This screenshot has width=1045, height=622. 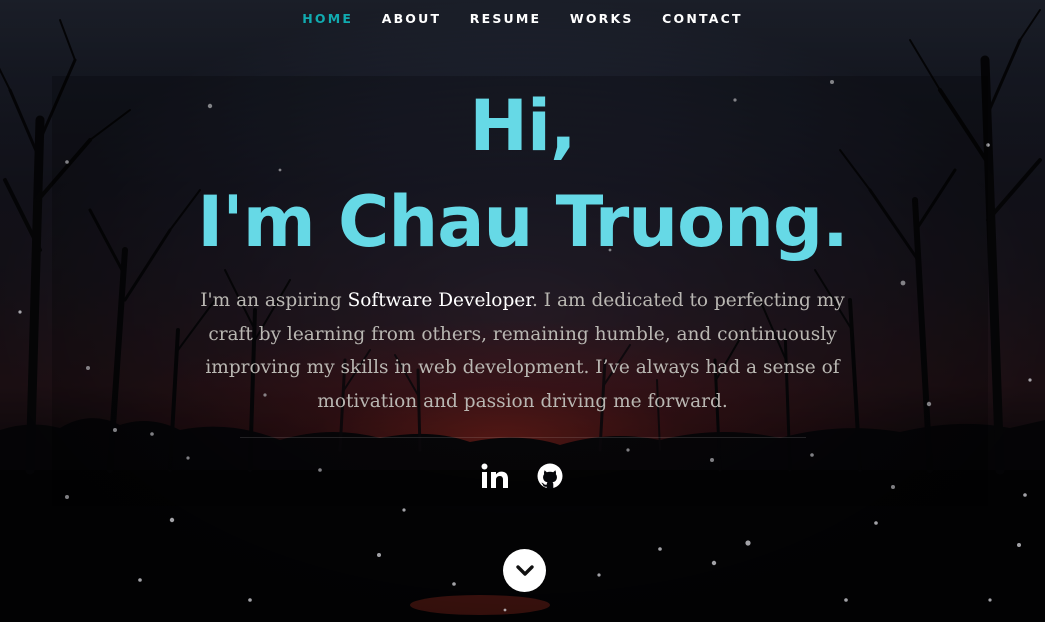 What do you see at coordinates (522, 479) in the screenshot?
I see `social-links` at bounding box center [522, 479].